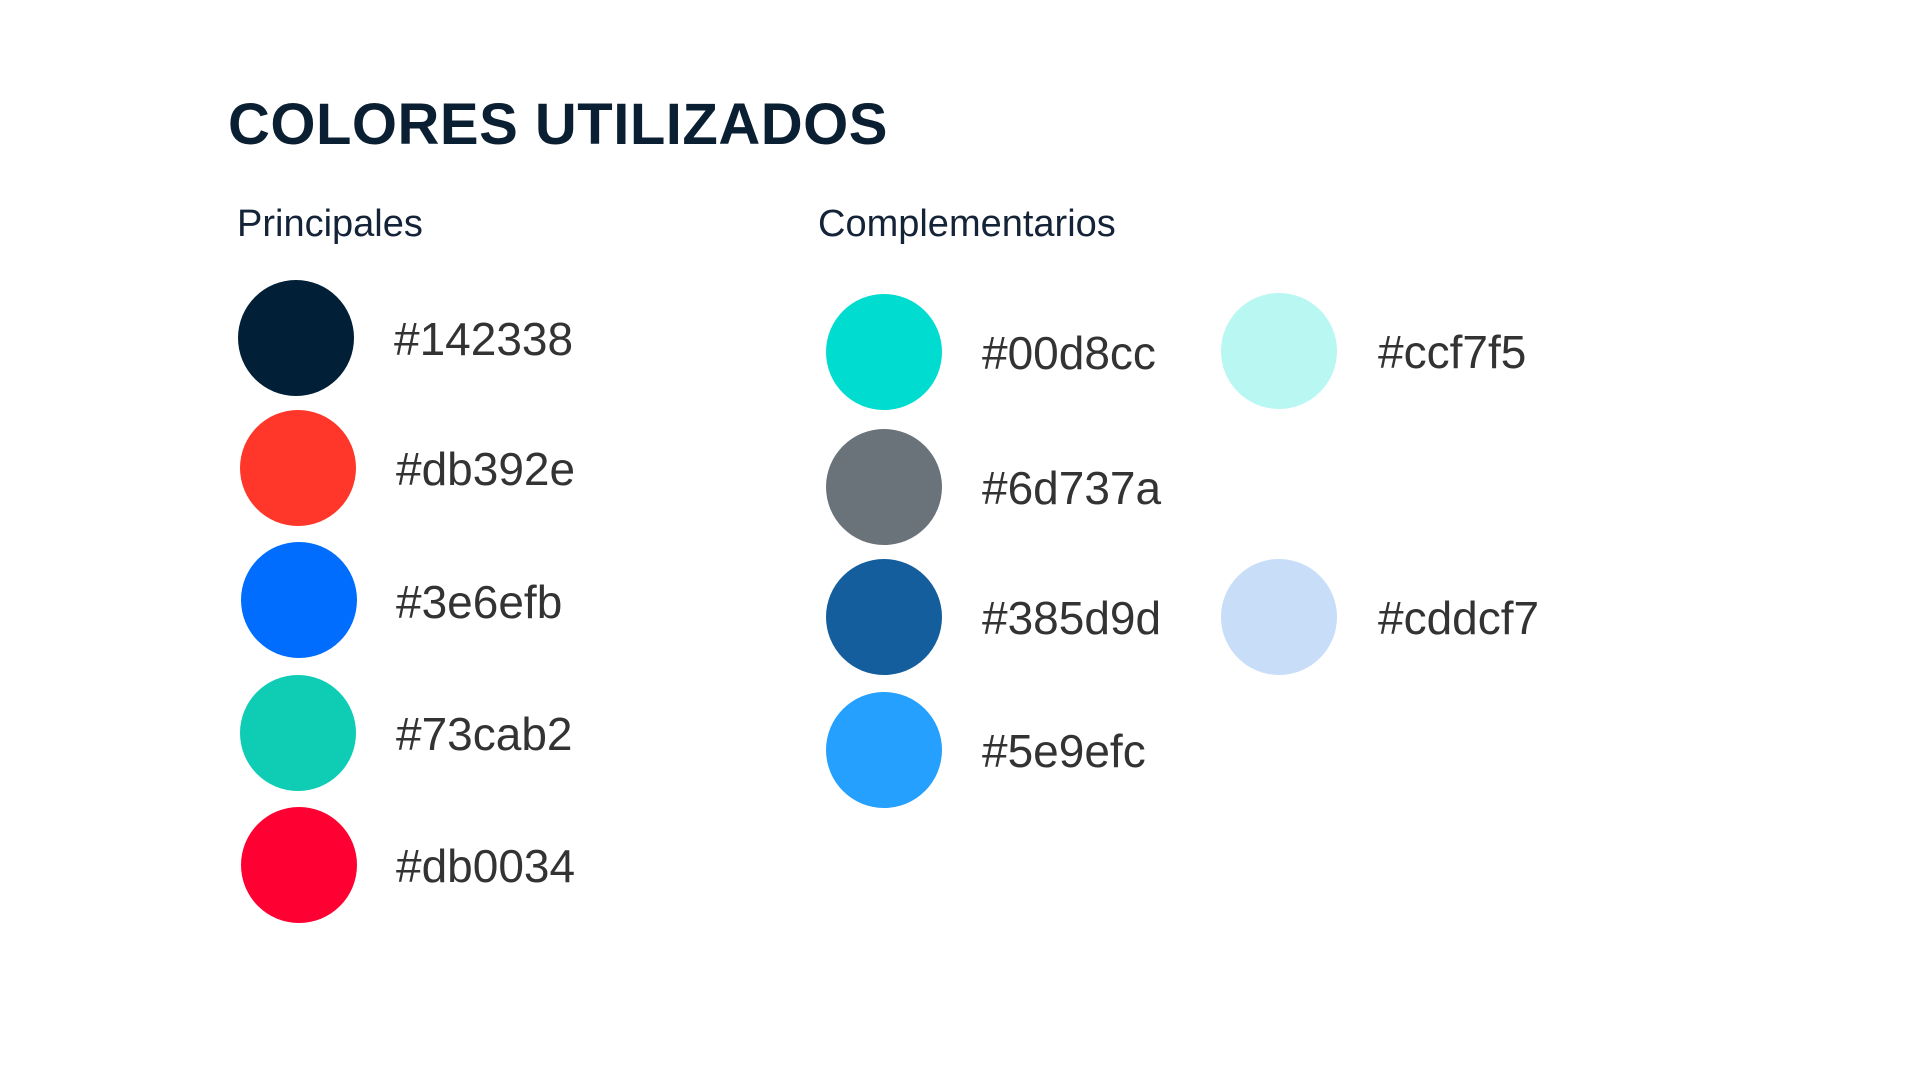 The width and height of the screenshot is (1920, 1080). Describe the element at coordinates (1072, 488) in the screenshot. I see `complementario-code-2: #6d737a` at that location.